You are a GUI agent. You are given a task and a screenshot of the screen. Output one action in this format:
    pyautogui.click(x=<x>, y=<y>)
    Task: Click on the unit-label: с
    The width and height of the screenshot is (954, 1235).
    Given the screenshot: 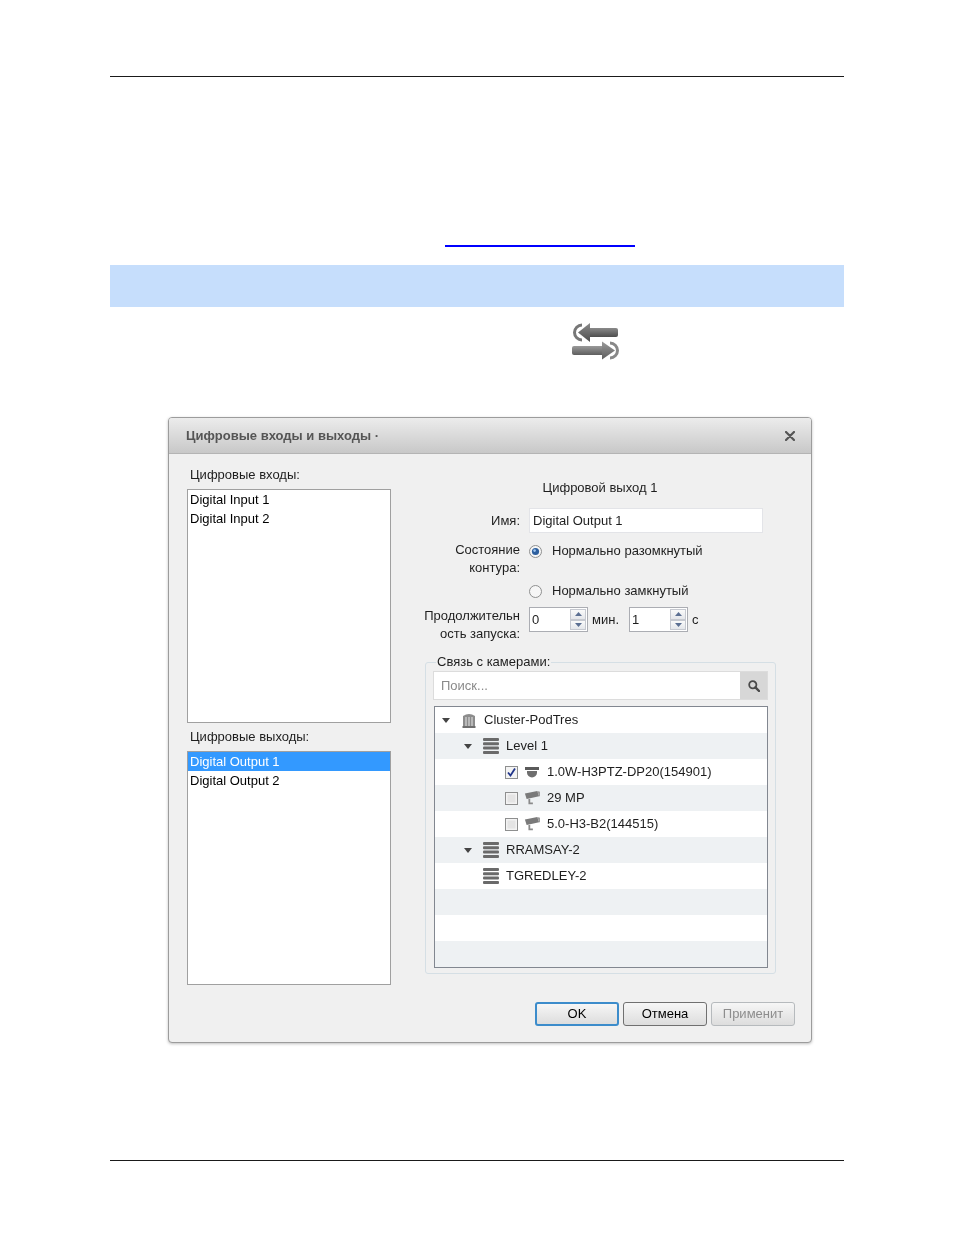 What is the action you would take?
    pyautogui.click(x=695, y=619)
    